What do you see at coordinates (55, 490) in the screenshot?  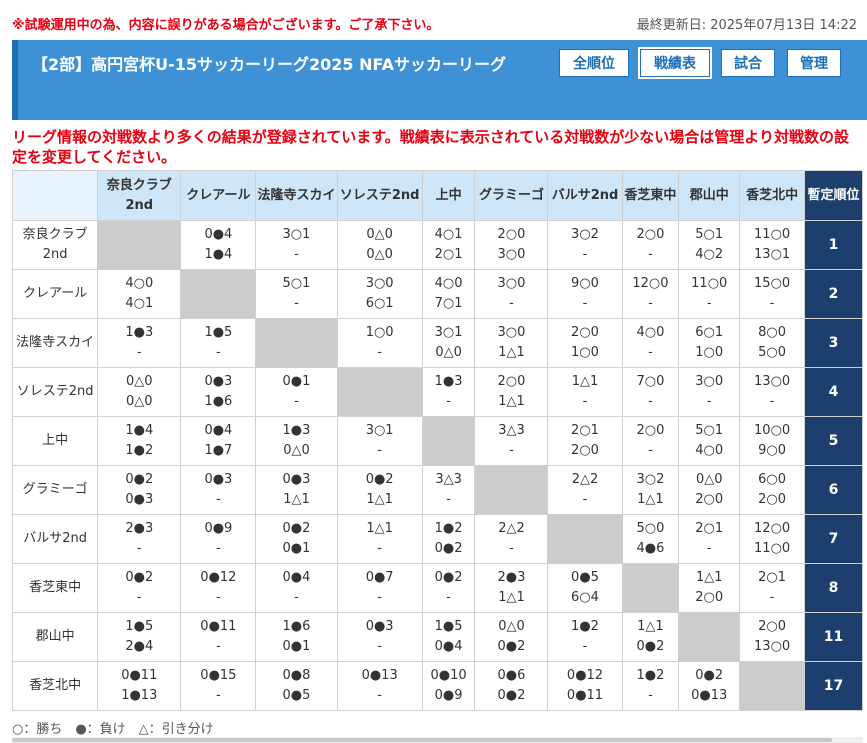 I see `row-team-name: グラミーゴ` at bounding box center [55, 490].